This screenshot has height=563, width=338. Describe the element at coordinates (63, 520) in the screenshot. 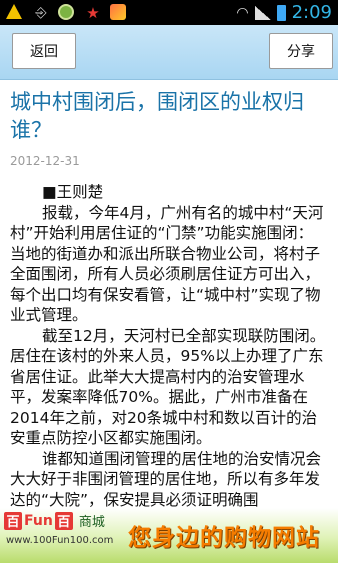

I see `ad-logo-right: 百` at that location.